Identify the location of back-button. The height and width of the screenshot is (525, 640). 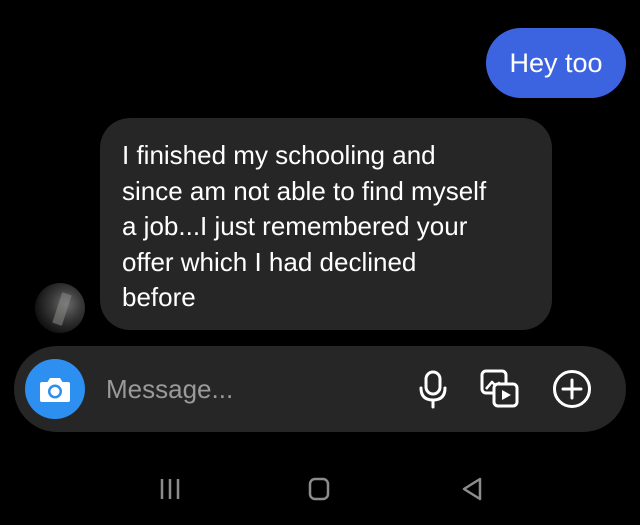
(472, 489).